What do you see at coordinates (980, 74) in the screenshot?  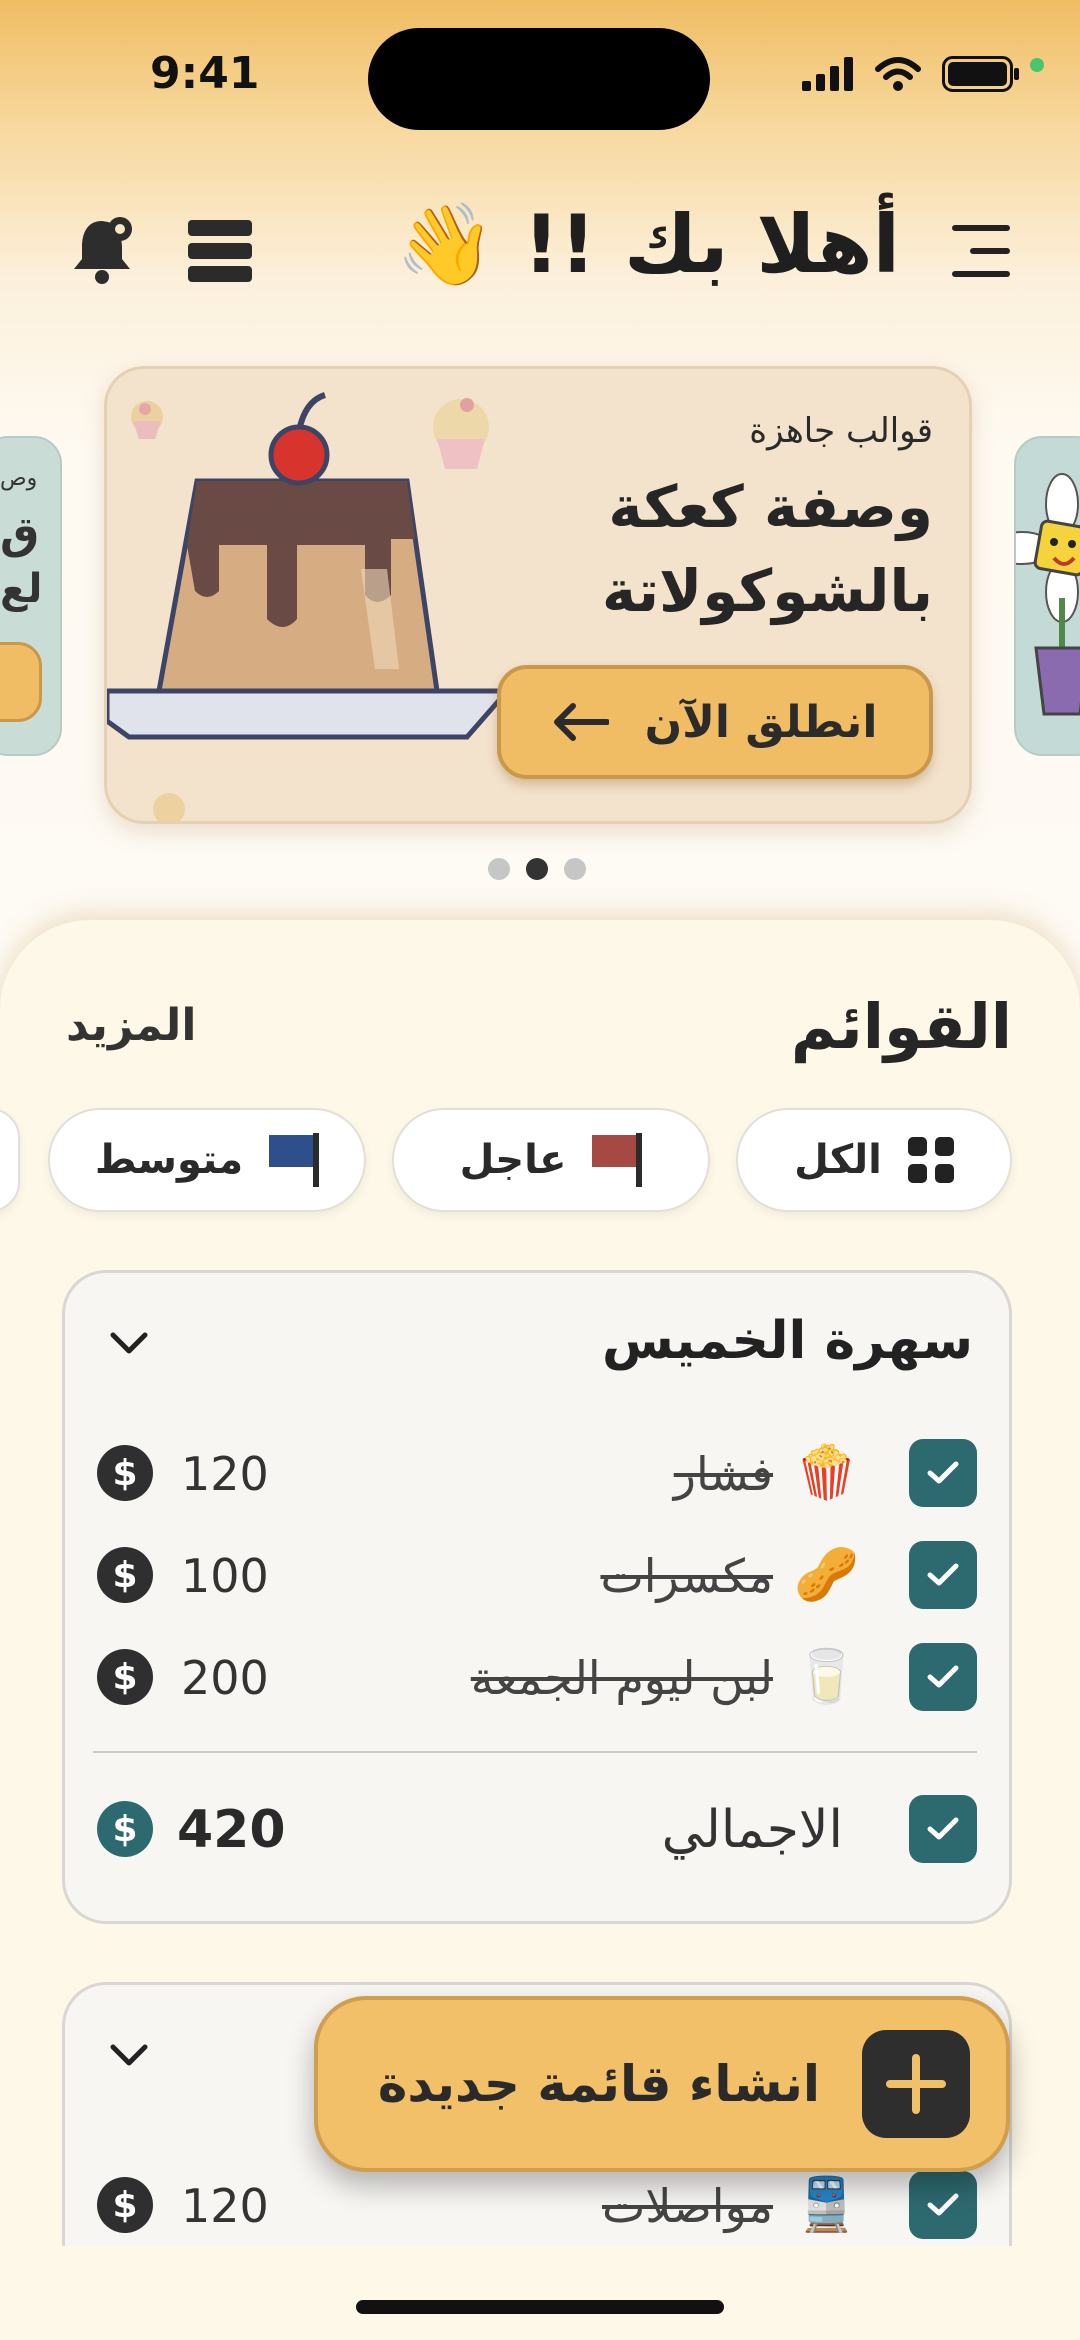 I see `battery-icon` at bounding box center [980, 74].